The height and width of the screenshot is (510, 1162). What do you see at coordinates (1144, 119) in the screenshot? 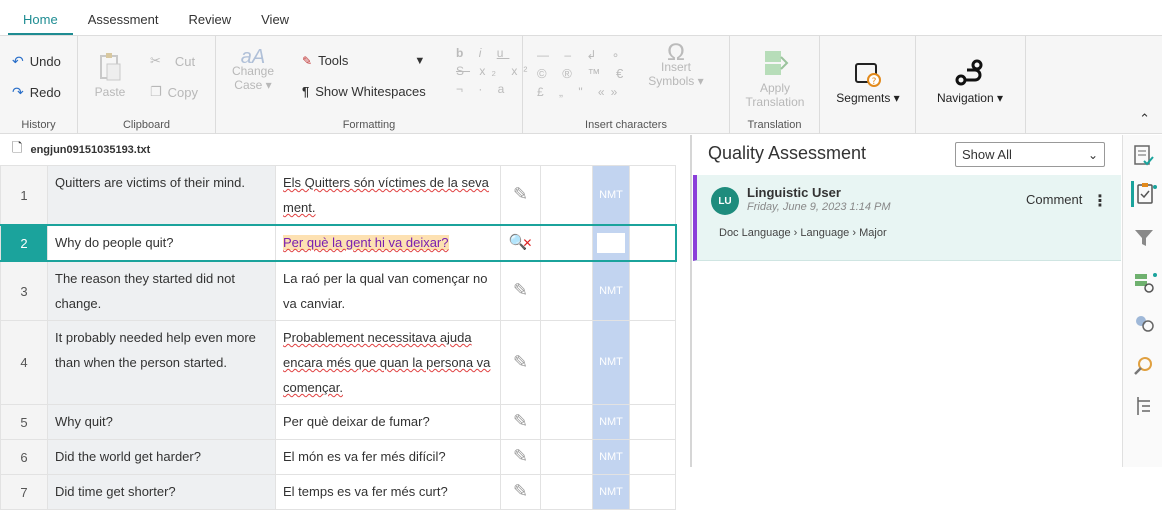
I see `collapse-ribbon-icon: ⌃` at bounding box center [1144, 119].